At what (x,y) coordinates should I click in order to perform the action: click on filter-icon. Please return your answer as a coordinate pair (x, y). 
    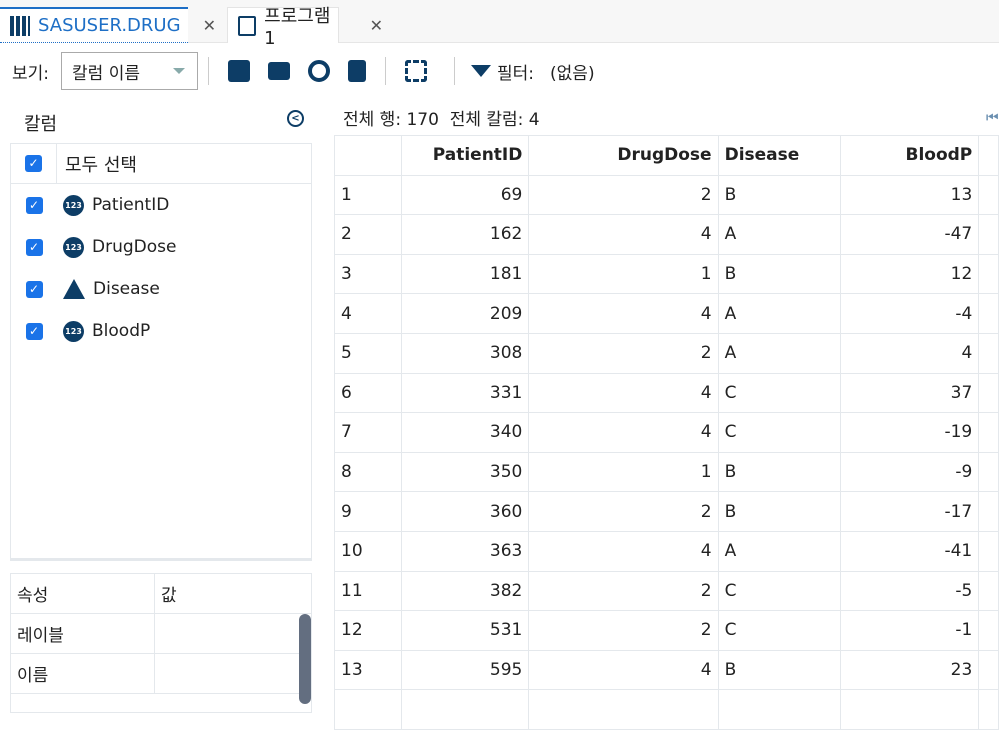
    Looking at the image, I should click on (481, 71).